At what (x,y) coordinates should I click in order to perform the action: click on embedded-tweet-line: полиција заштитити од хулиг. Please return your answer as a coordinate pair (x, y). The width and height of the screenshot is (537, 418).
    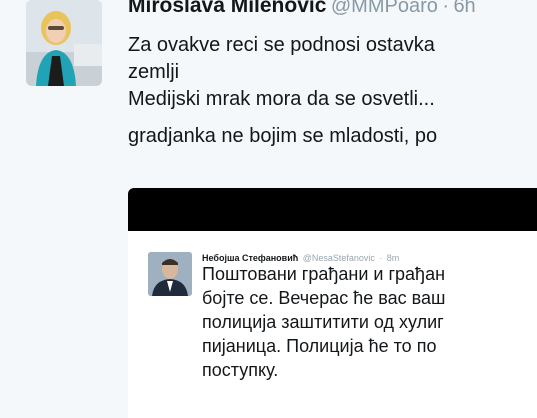
    Looking at the image, I should click on (323, 322).